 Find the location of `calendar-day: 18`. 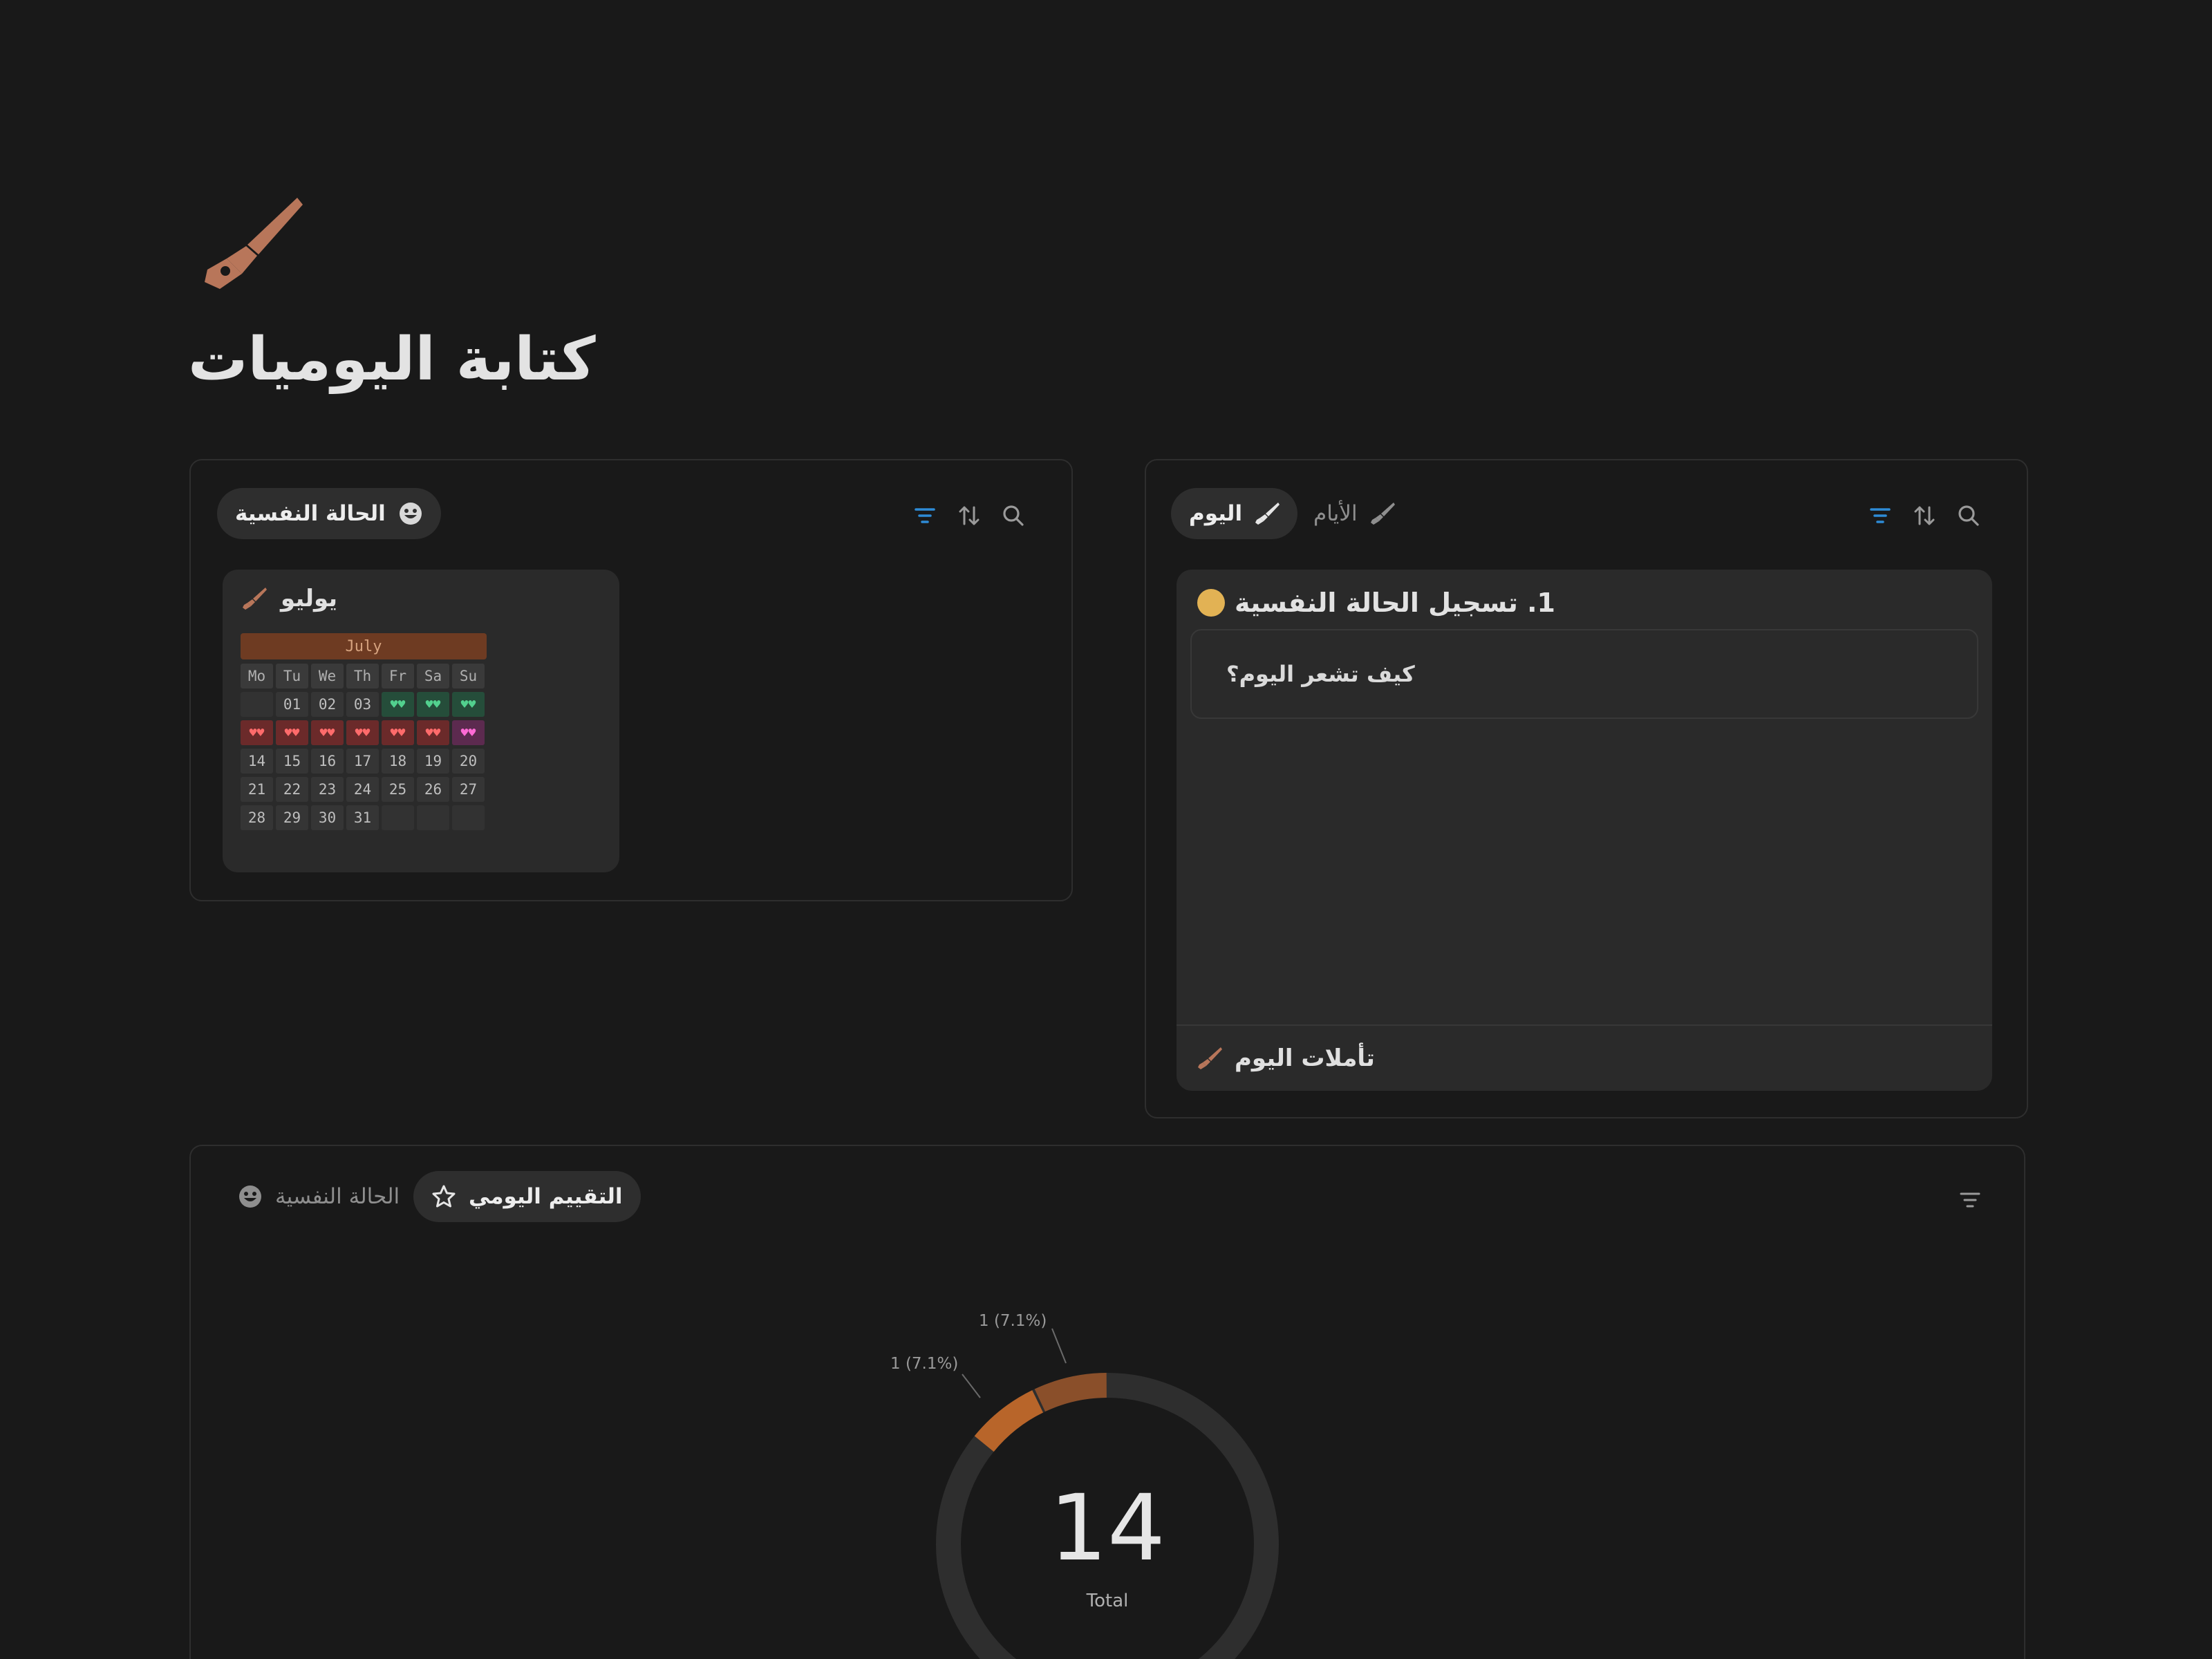

calendar-day: 18 is located at coordinates (398, 761).